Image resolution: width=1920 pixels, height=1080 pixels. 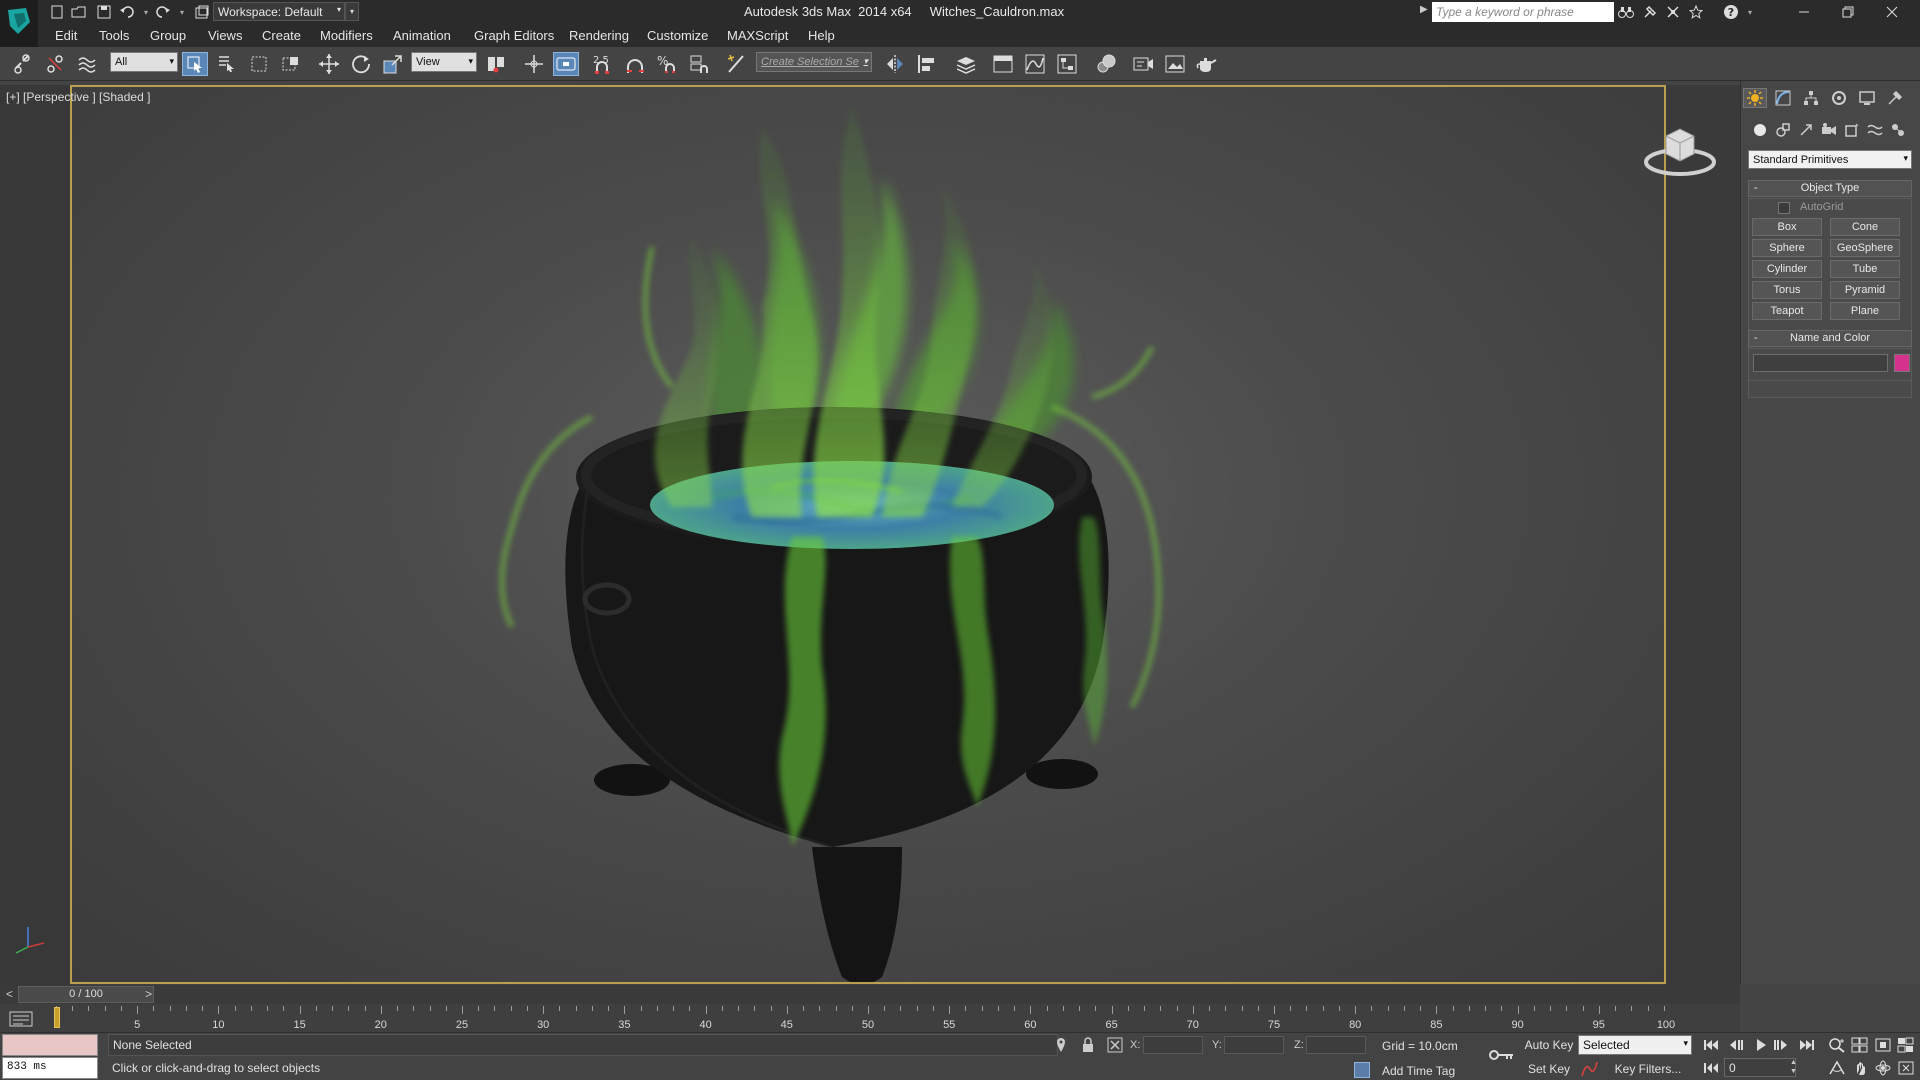 I want to click on pyramid-button: Pyramid, so click(x=1865, y=290).